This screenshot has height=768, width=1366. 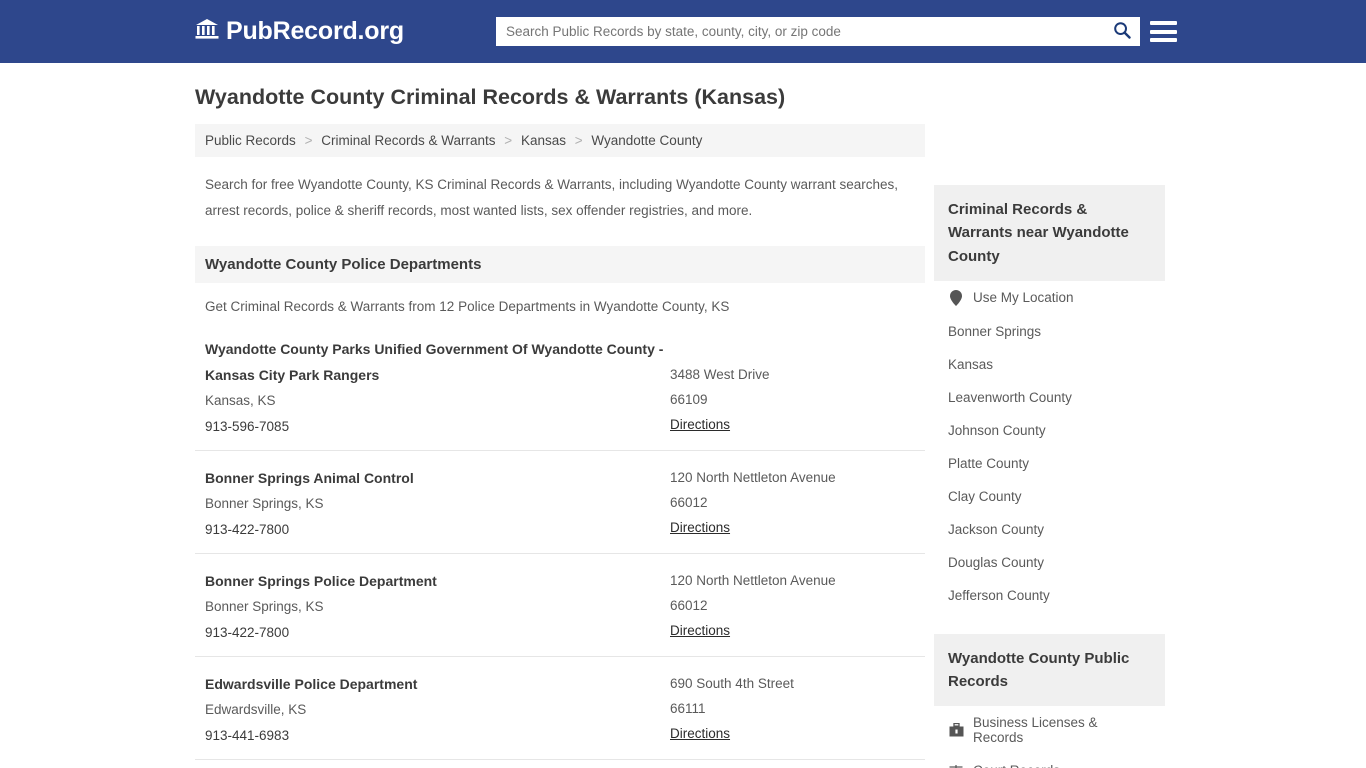 What do you see at coordinates (994, 331) in the screenshot?
I see `sidebar-nearby-label: Bonner Springs` at bounding box center [994, 331].